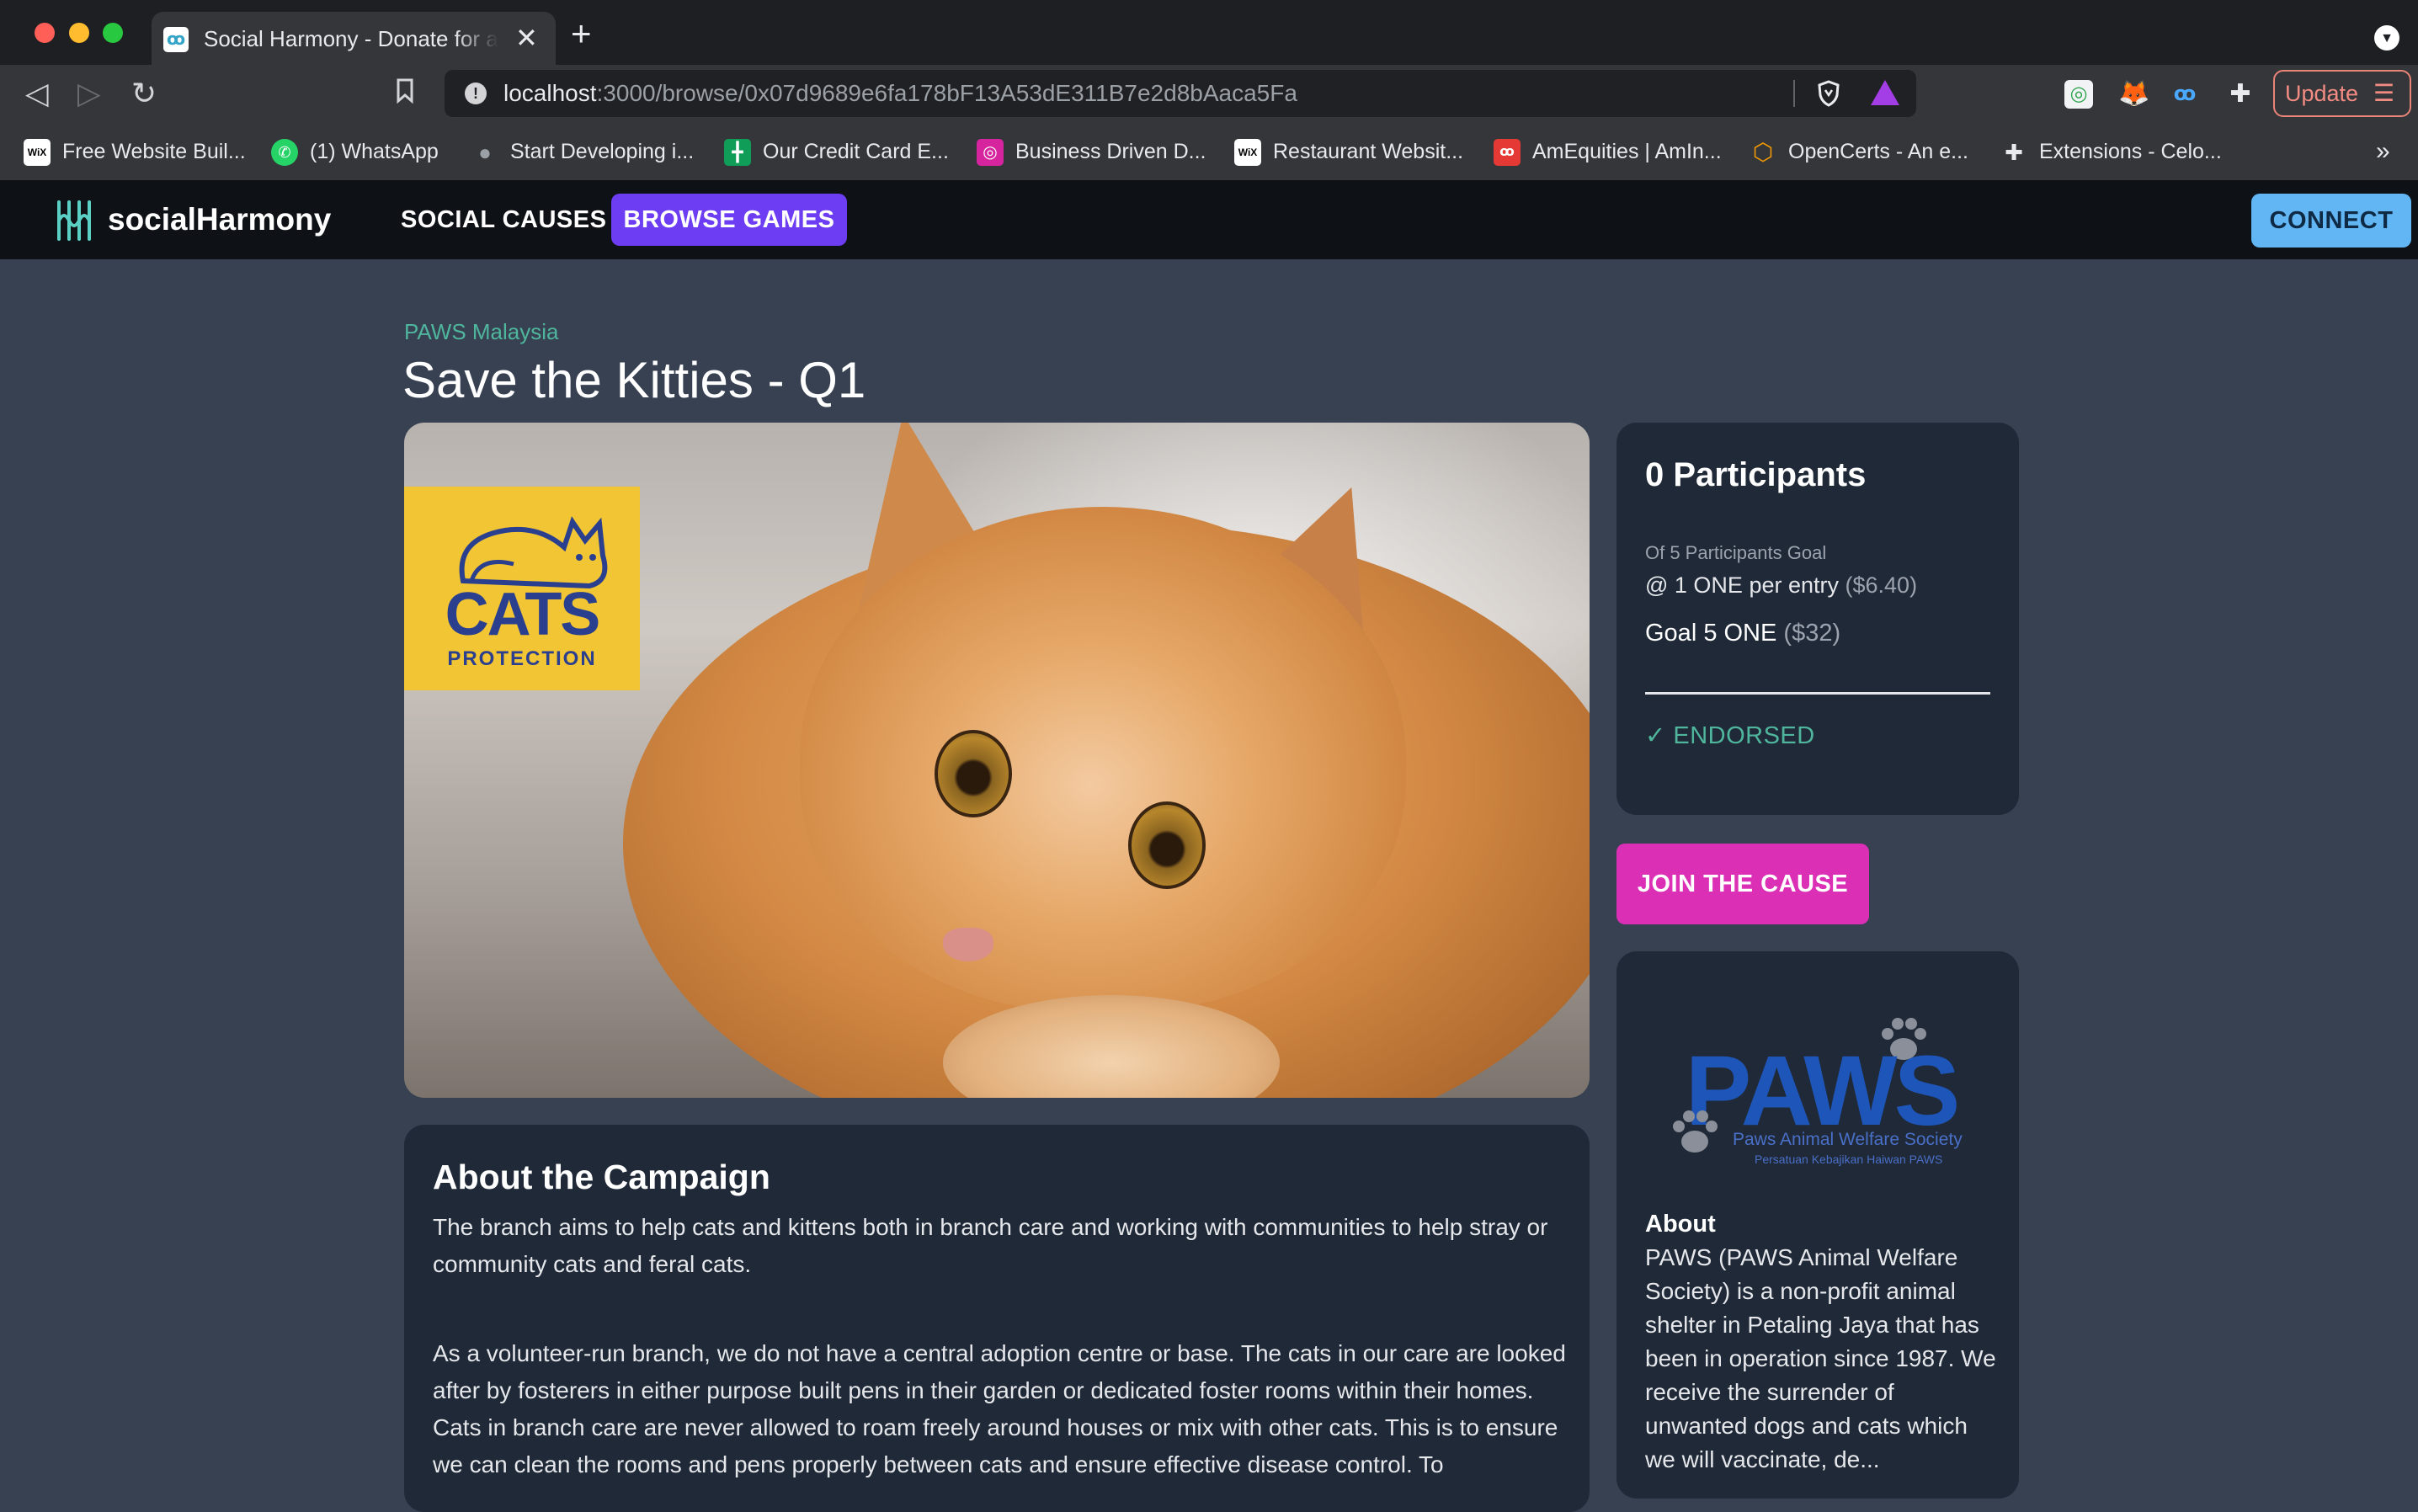 The width and height of the screenshot is (2418, 1512). I want to click on window-close-button, so click(45, 33).